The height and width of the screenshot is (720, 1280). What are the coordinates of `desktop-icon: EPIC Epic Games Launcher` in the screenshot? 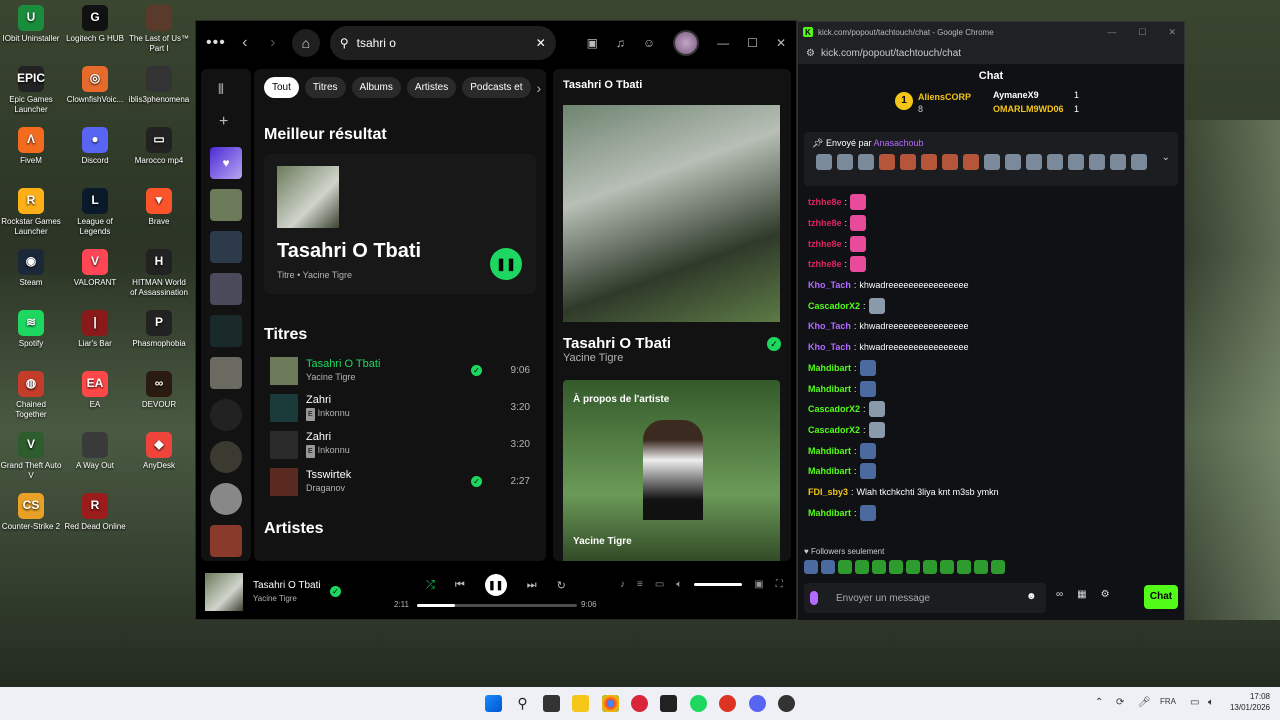 It's located at (31, 90).